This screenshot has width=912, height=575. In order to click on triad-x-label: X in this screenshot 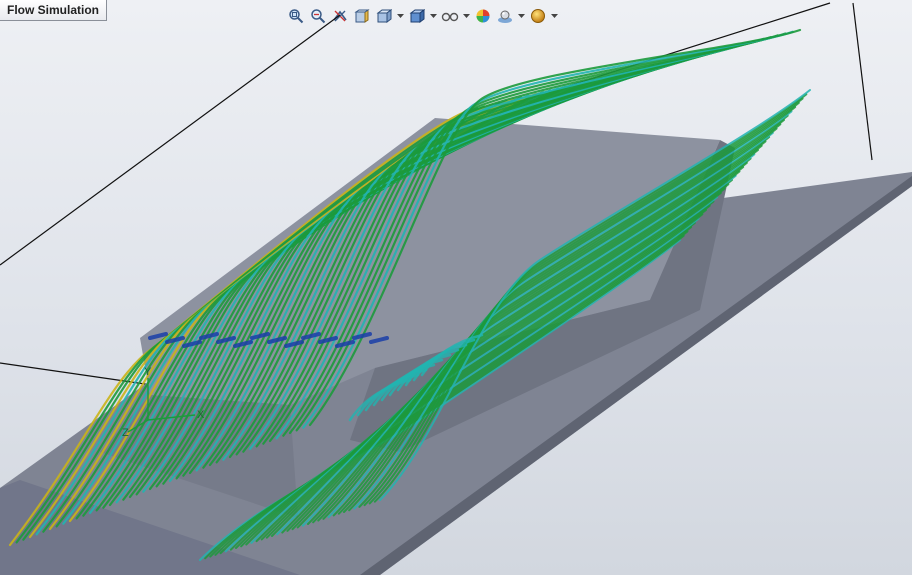, I will do `click(201, 415)`.